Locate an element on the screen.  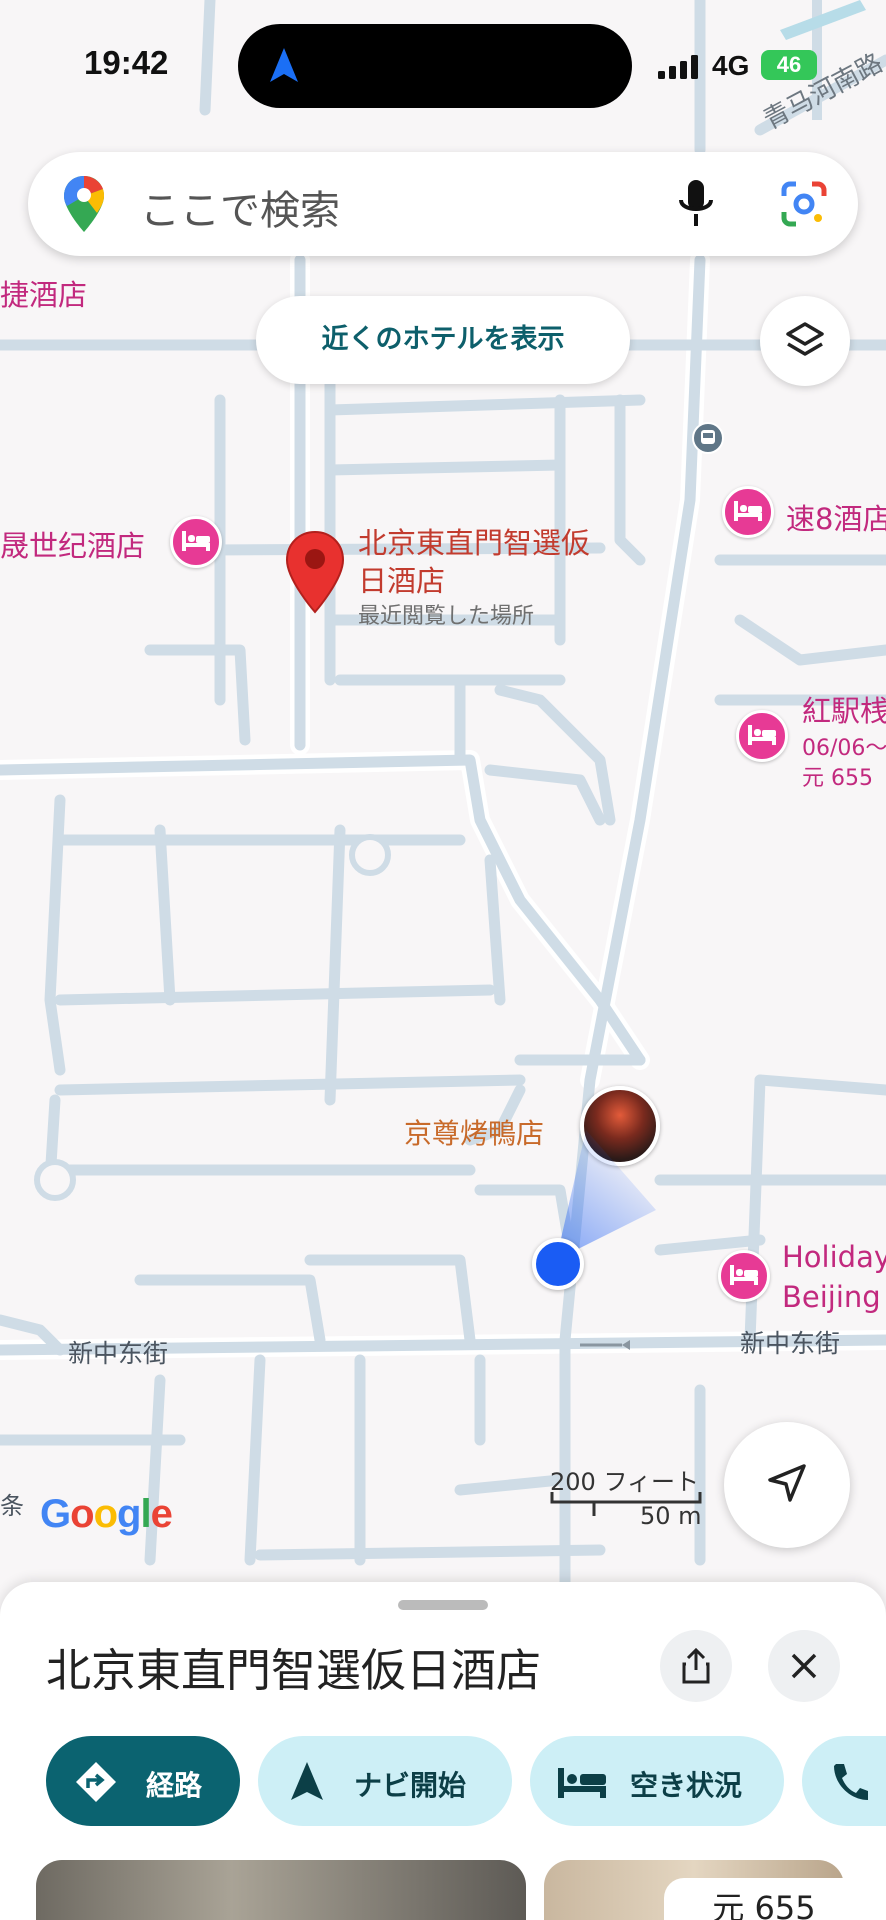
layers-button is located at coordinates (805, 341).